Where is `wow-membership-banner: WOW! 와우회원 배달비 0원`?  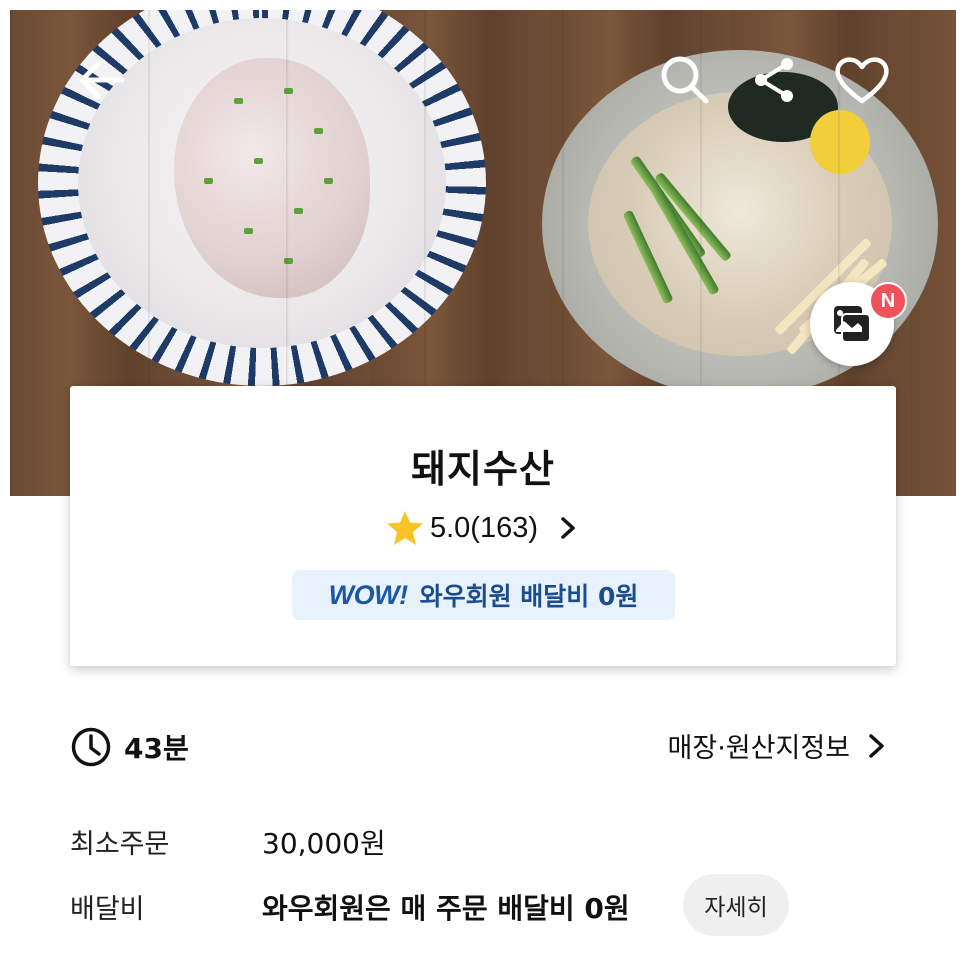
wow-membership-banner: WOW! 와우회원 배달비 0원 is located at coordinates (483, 595).